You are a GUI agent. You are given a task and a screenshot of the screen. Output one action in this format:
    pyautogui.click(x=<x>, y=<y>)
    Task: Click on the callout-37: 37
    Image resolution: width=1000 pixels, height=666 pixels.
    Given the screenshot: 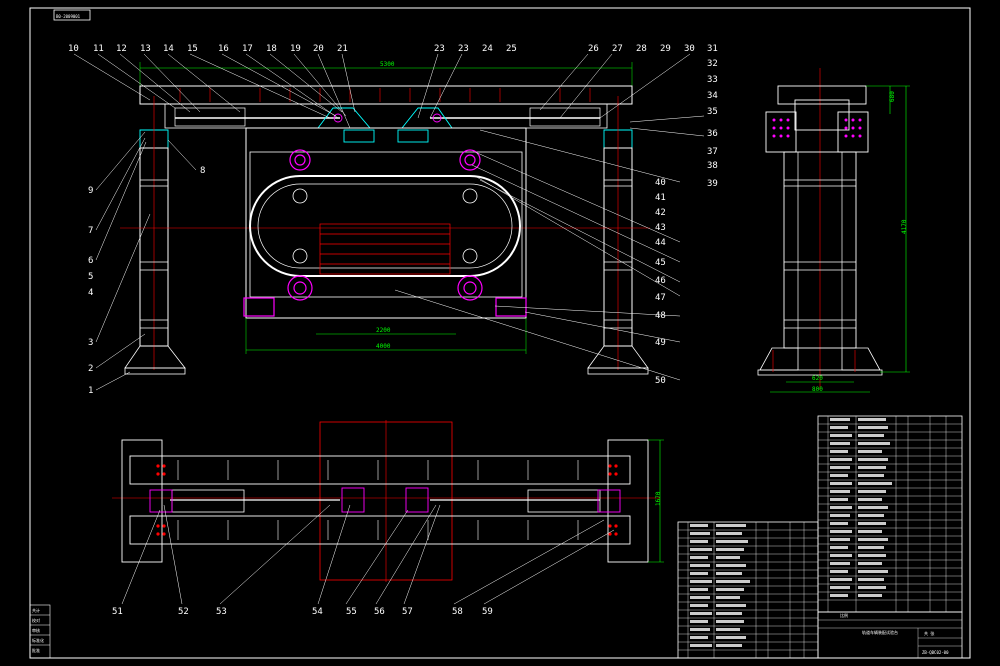 What is the action you would take?
    pyautogui.click(x=712, y=152)
    